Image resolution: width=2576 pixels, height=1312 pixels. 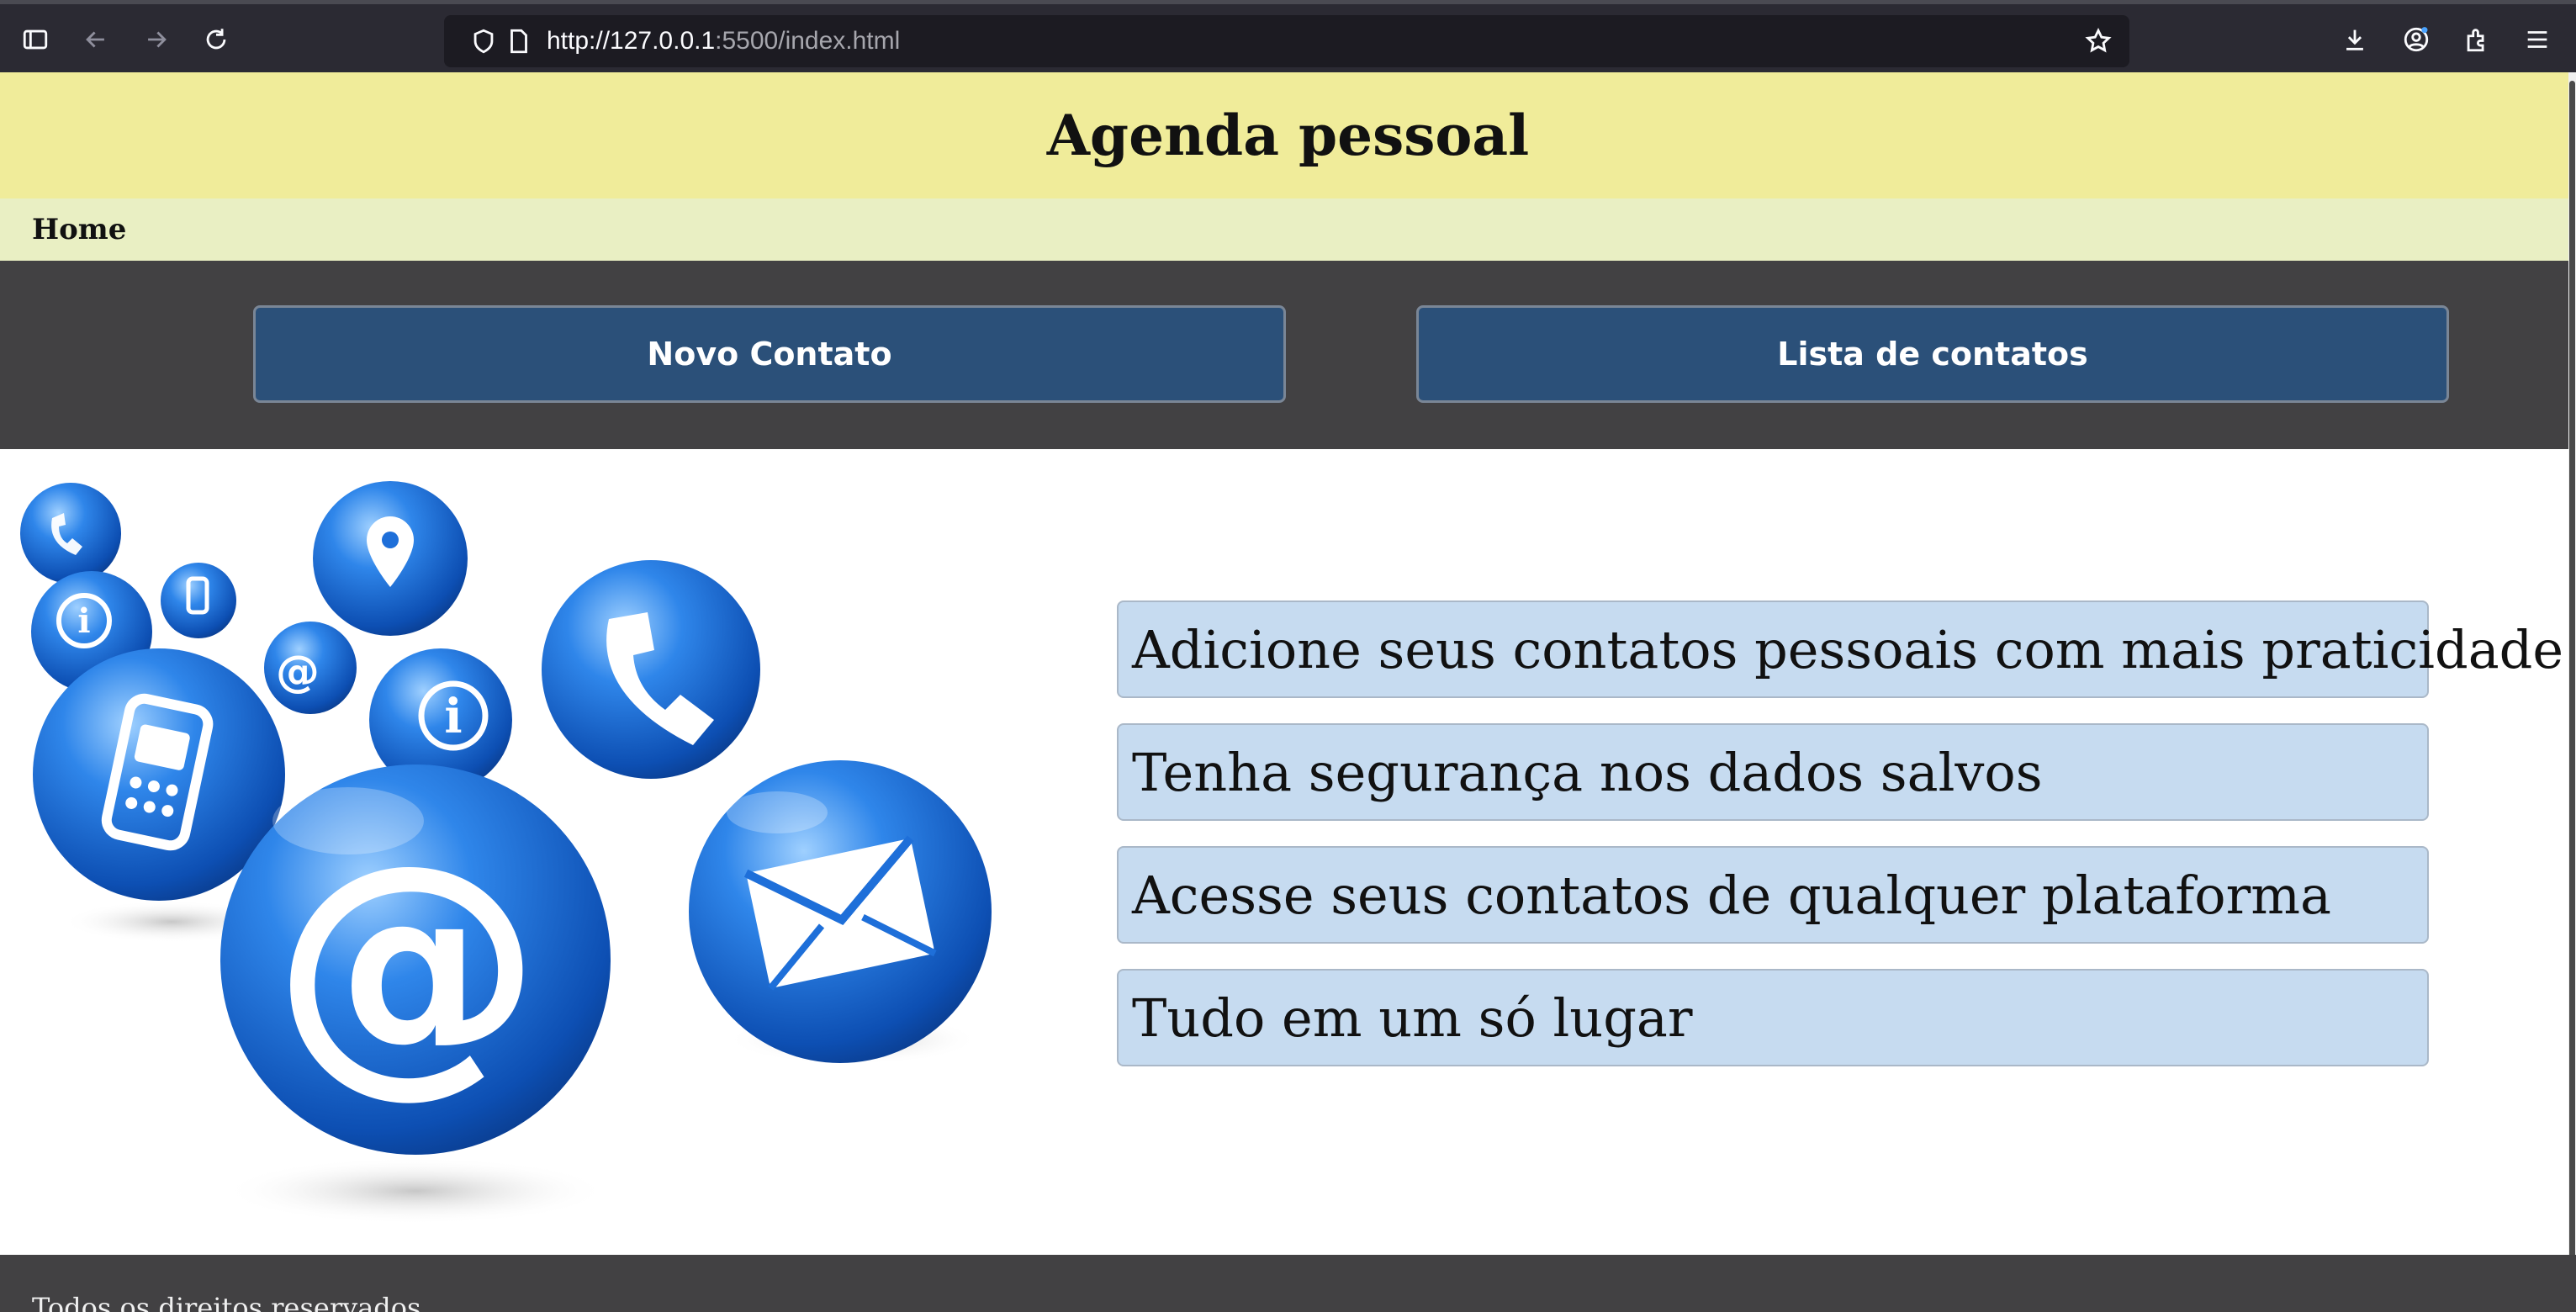 I want to click on forward-icon, so click(x=156, y=39).